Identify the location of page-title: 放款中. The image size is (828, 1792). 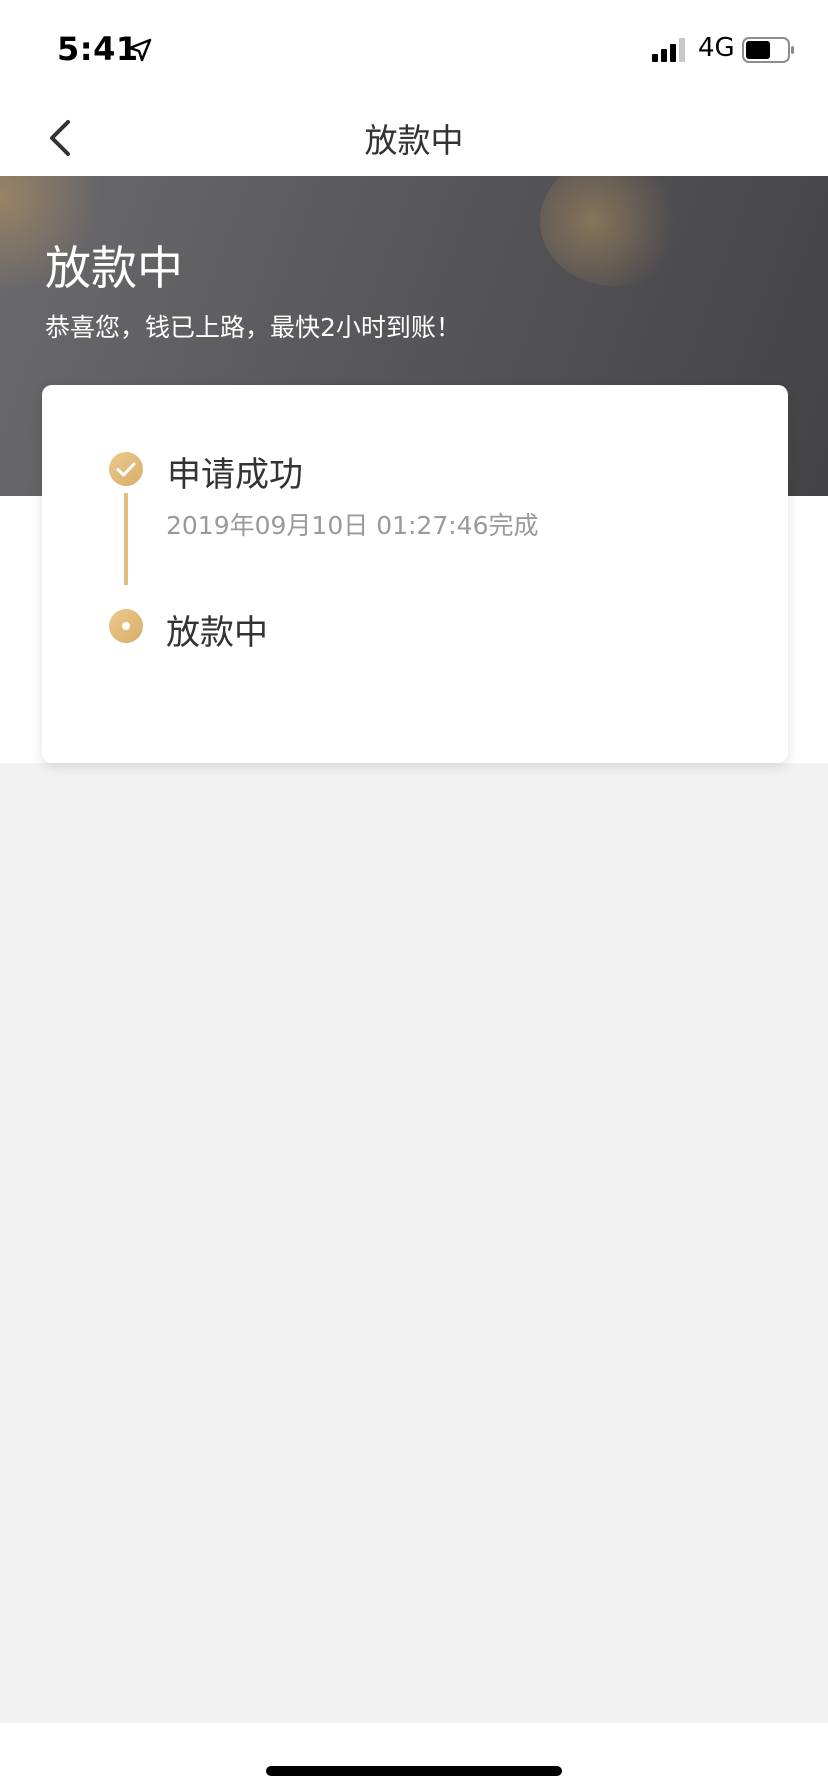
(414, 140).